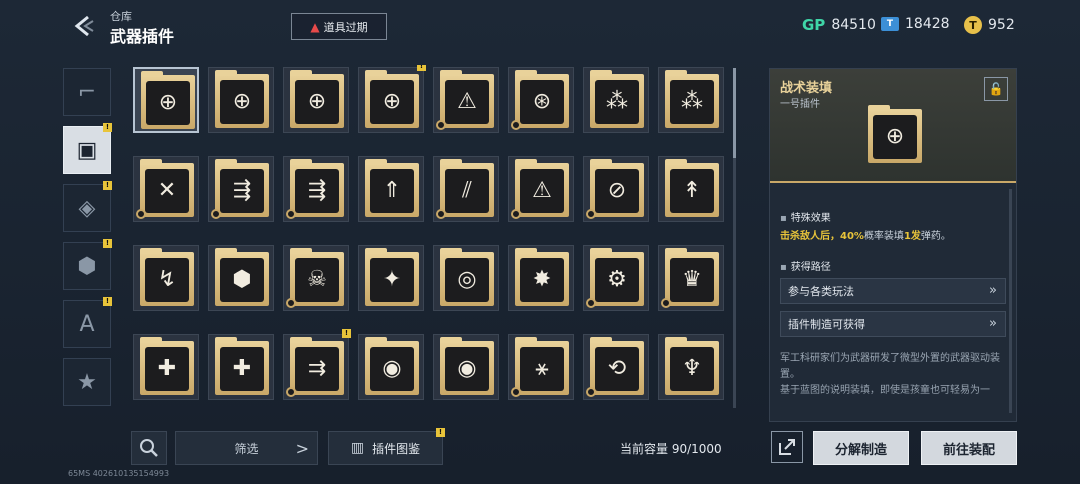 Image resolution: width=1080 pixels, height=484 pixels. I want to click on armor-icon: A, so click(87, 324).